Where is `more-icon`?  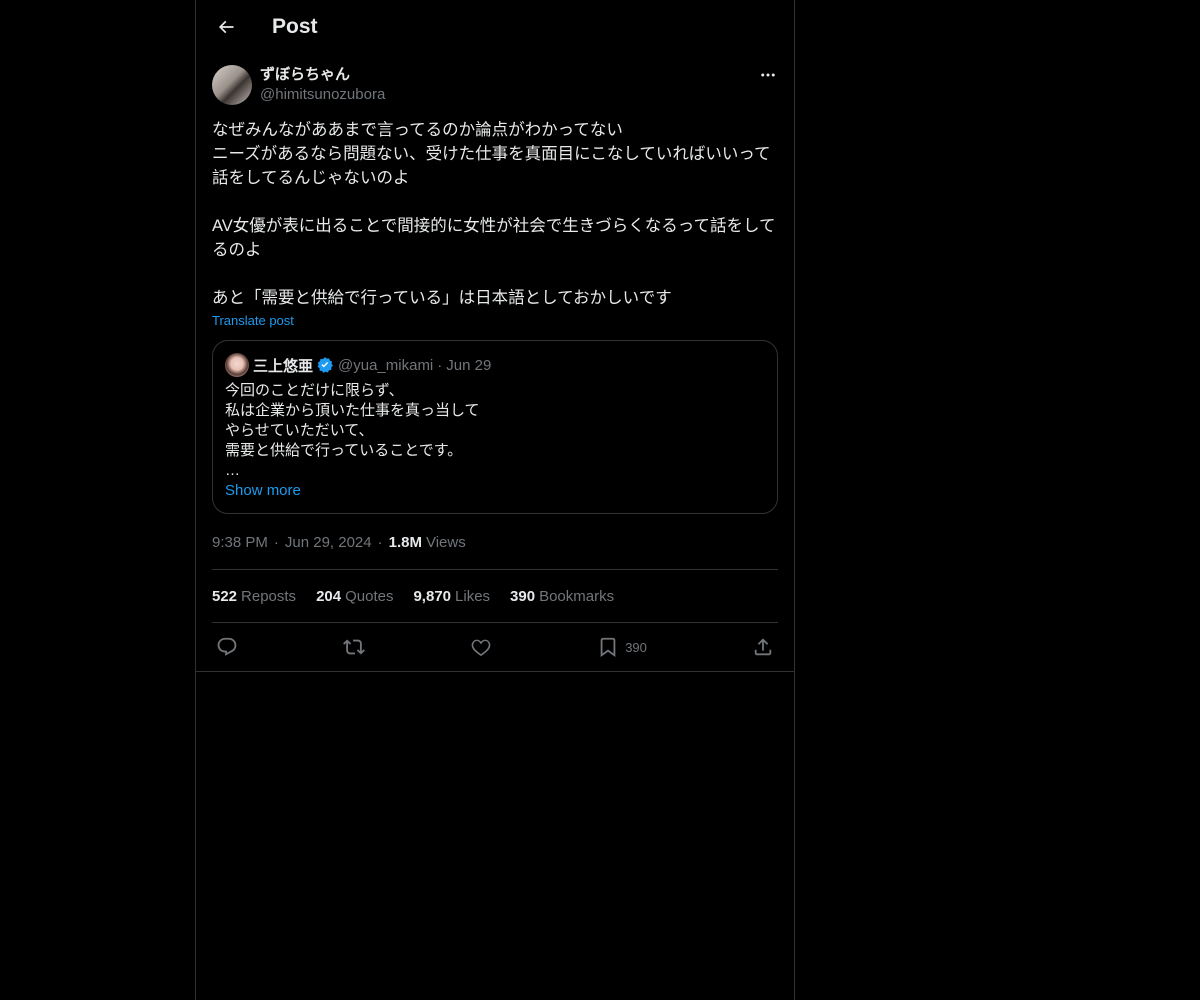 more-icon is located at coordinates (768, 75).